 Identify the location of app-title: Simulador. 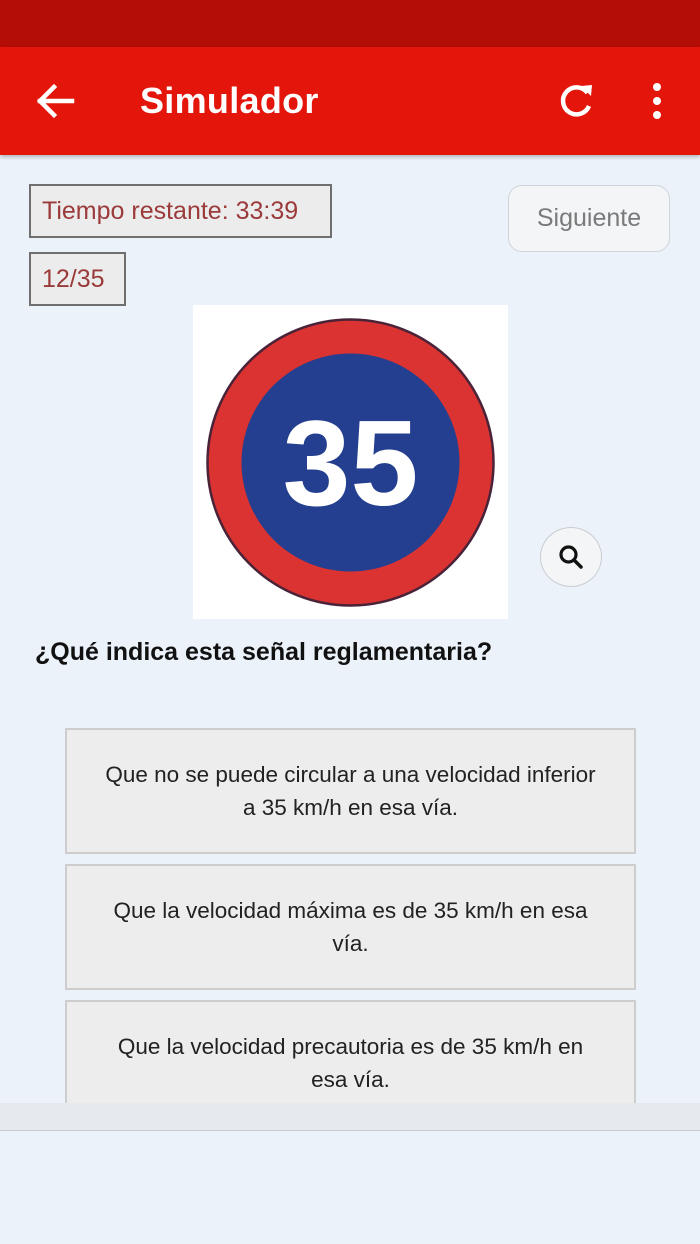
(229, 100).